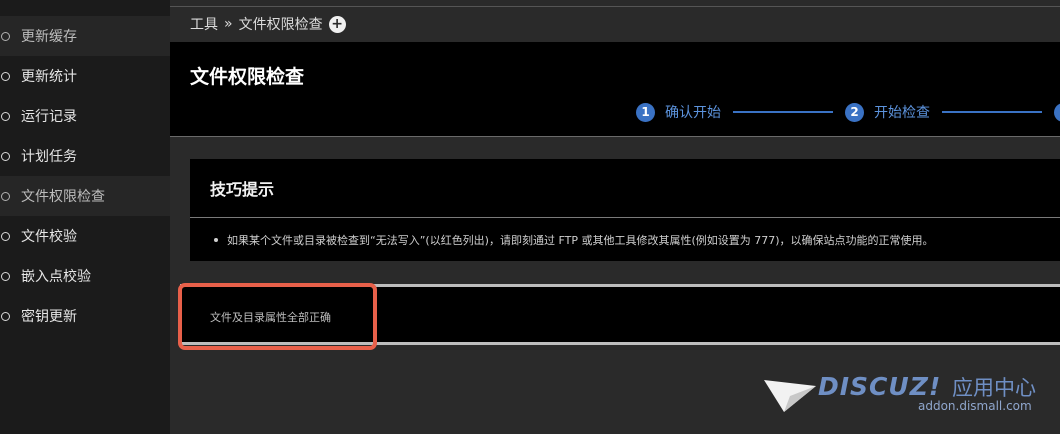 The width and height of the screenshot is (1060, 434). What do you see at coordinates (85, 76) in the screenshot?
I see `sidebar-item-update-stats: 更新统计` at bounding box center [85, 76].